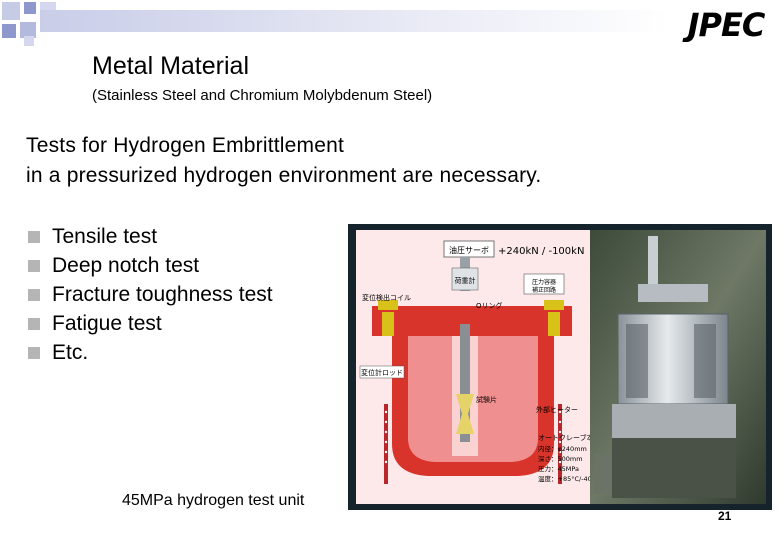  Describe the element at coordinates (386, 297) in the screenshot. I see `label-disp-coil: 変位検出コイル` at that location.